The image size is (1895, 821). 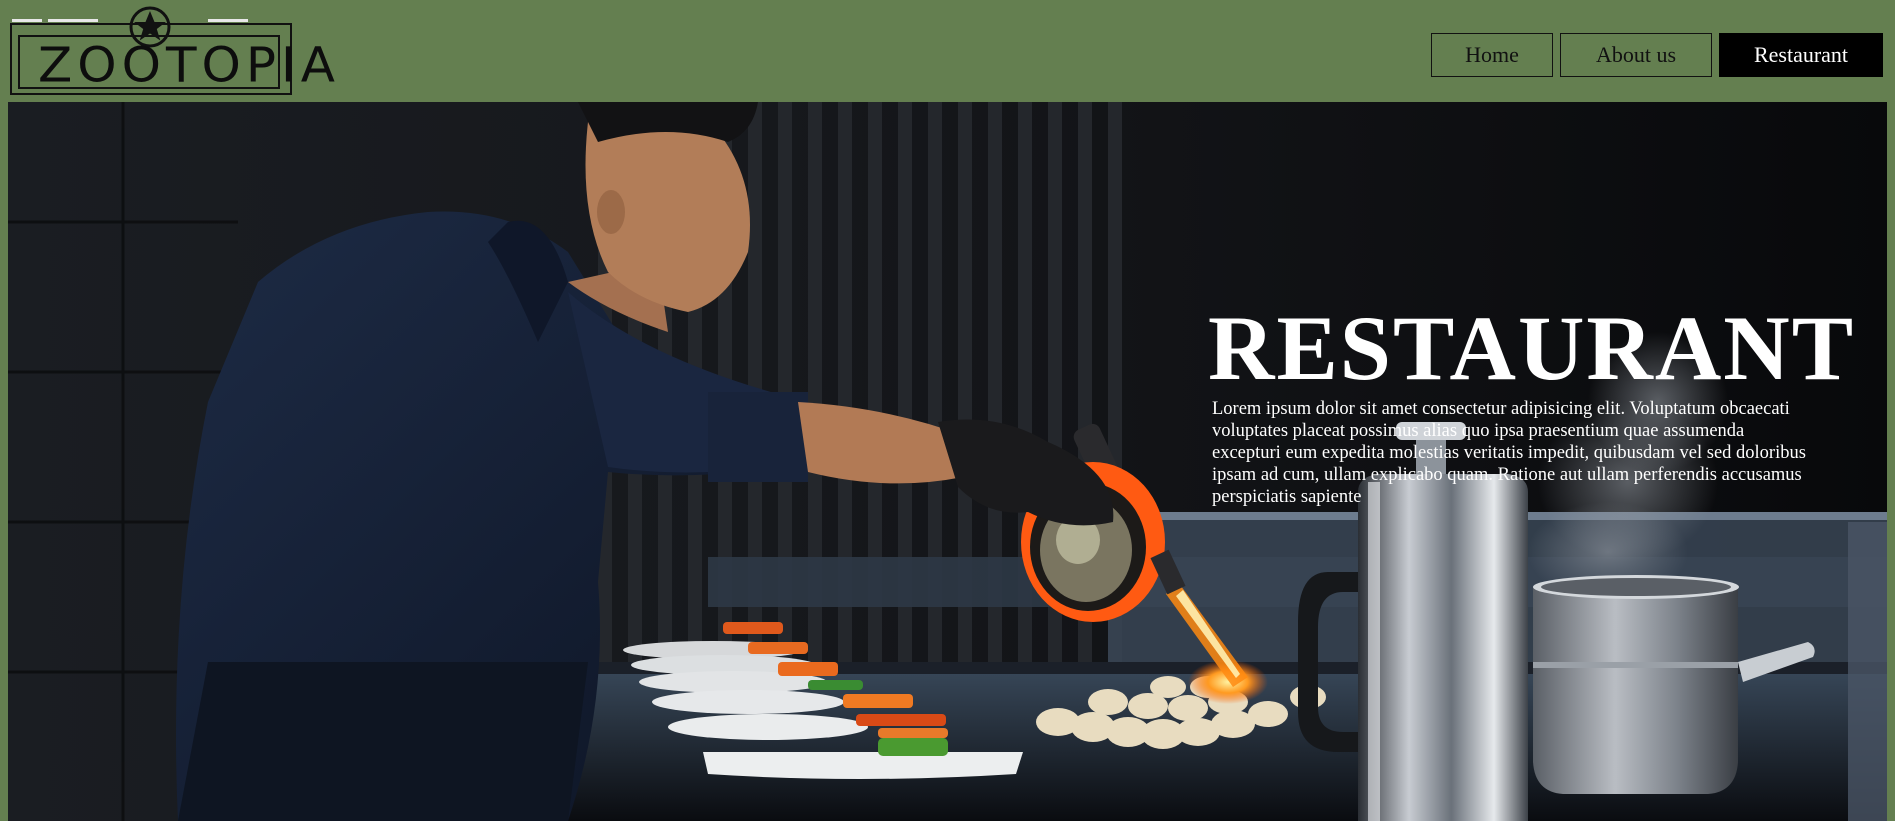 I want to click on hero-title: RESTAURANT, so click(x=1532, y=348).